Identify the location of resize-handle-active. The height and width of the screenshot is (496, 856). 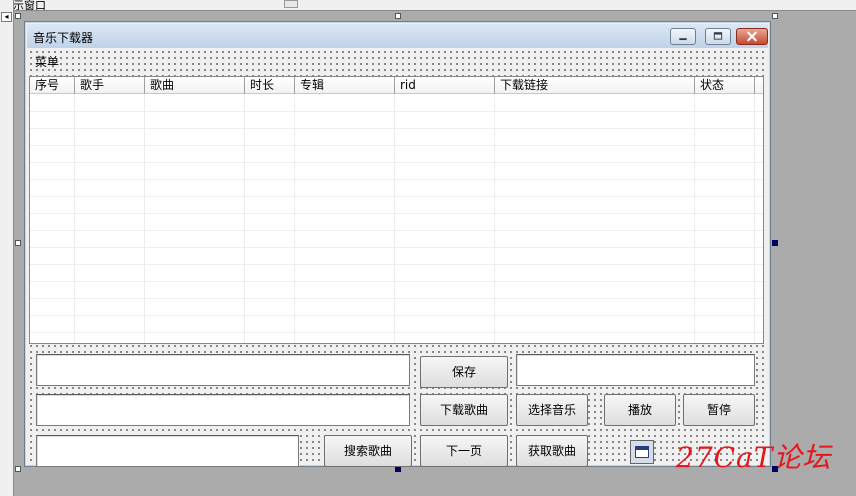
(775, 243).